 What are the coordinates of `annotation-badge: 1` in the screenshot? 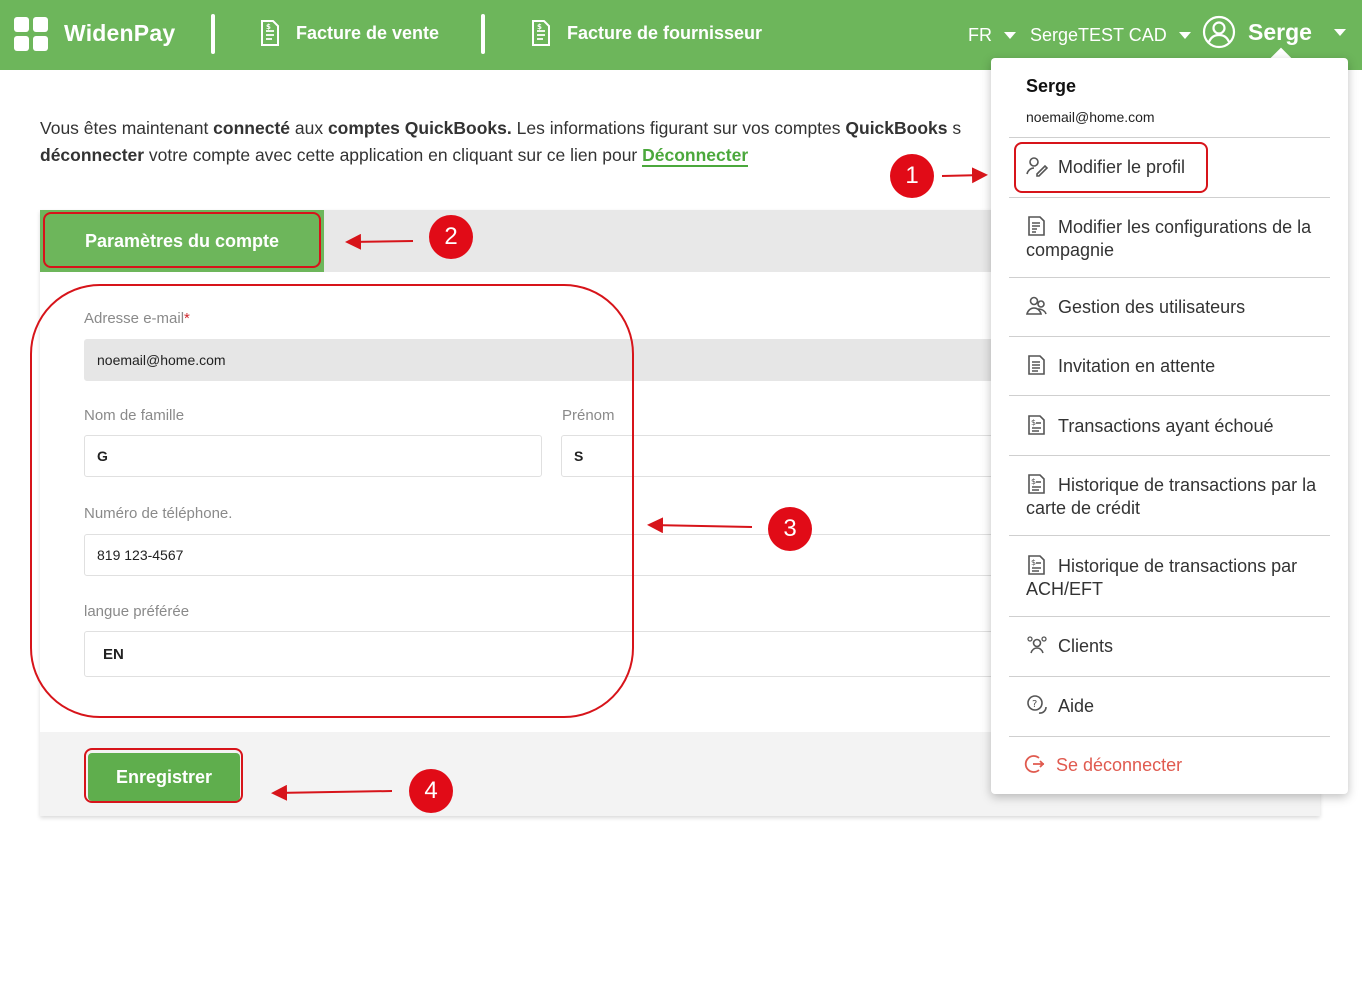 It's located at (912, 176).